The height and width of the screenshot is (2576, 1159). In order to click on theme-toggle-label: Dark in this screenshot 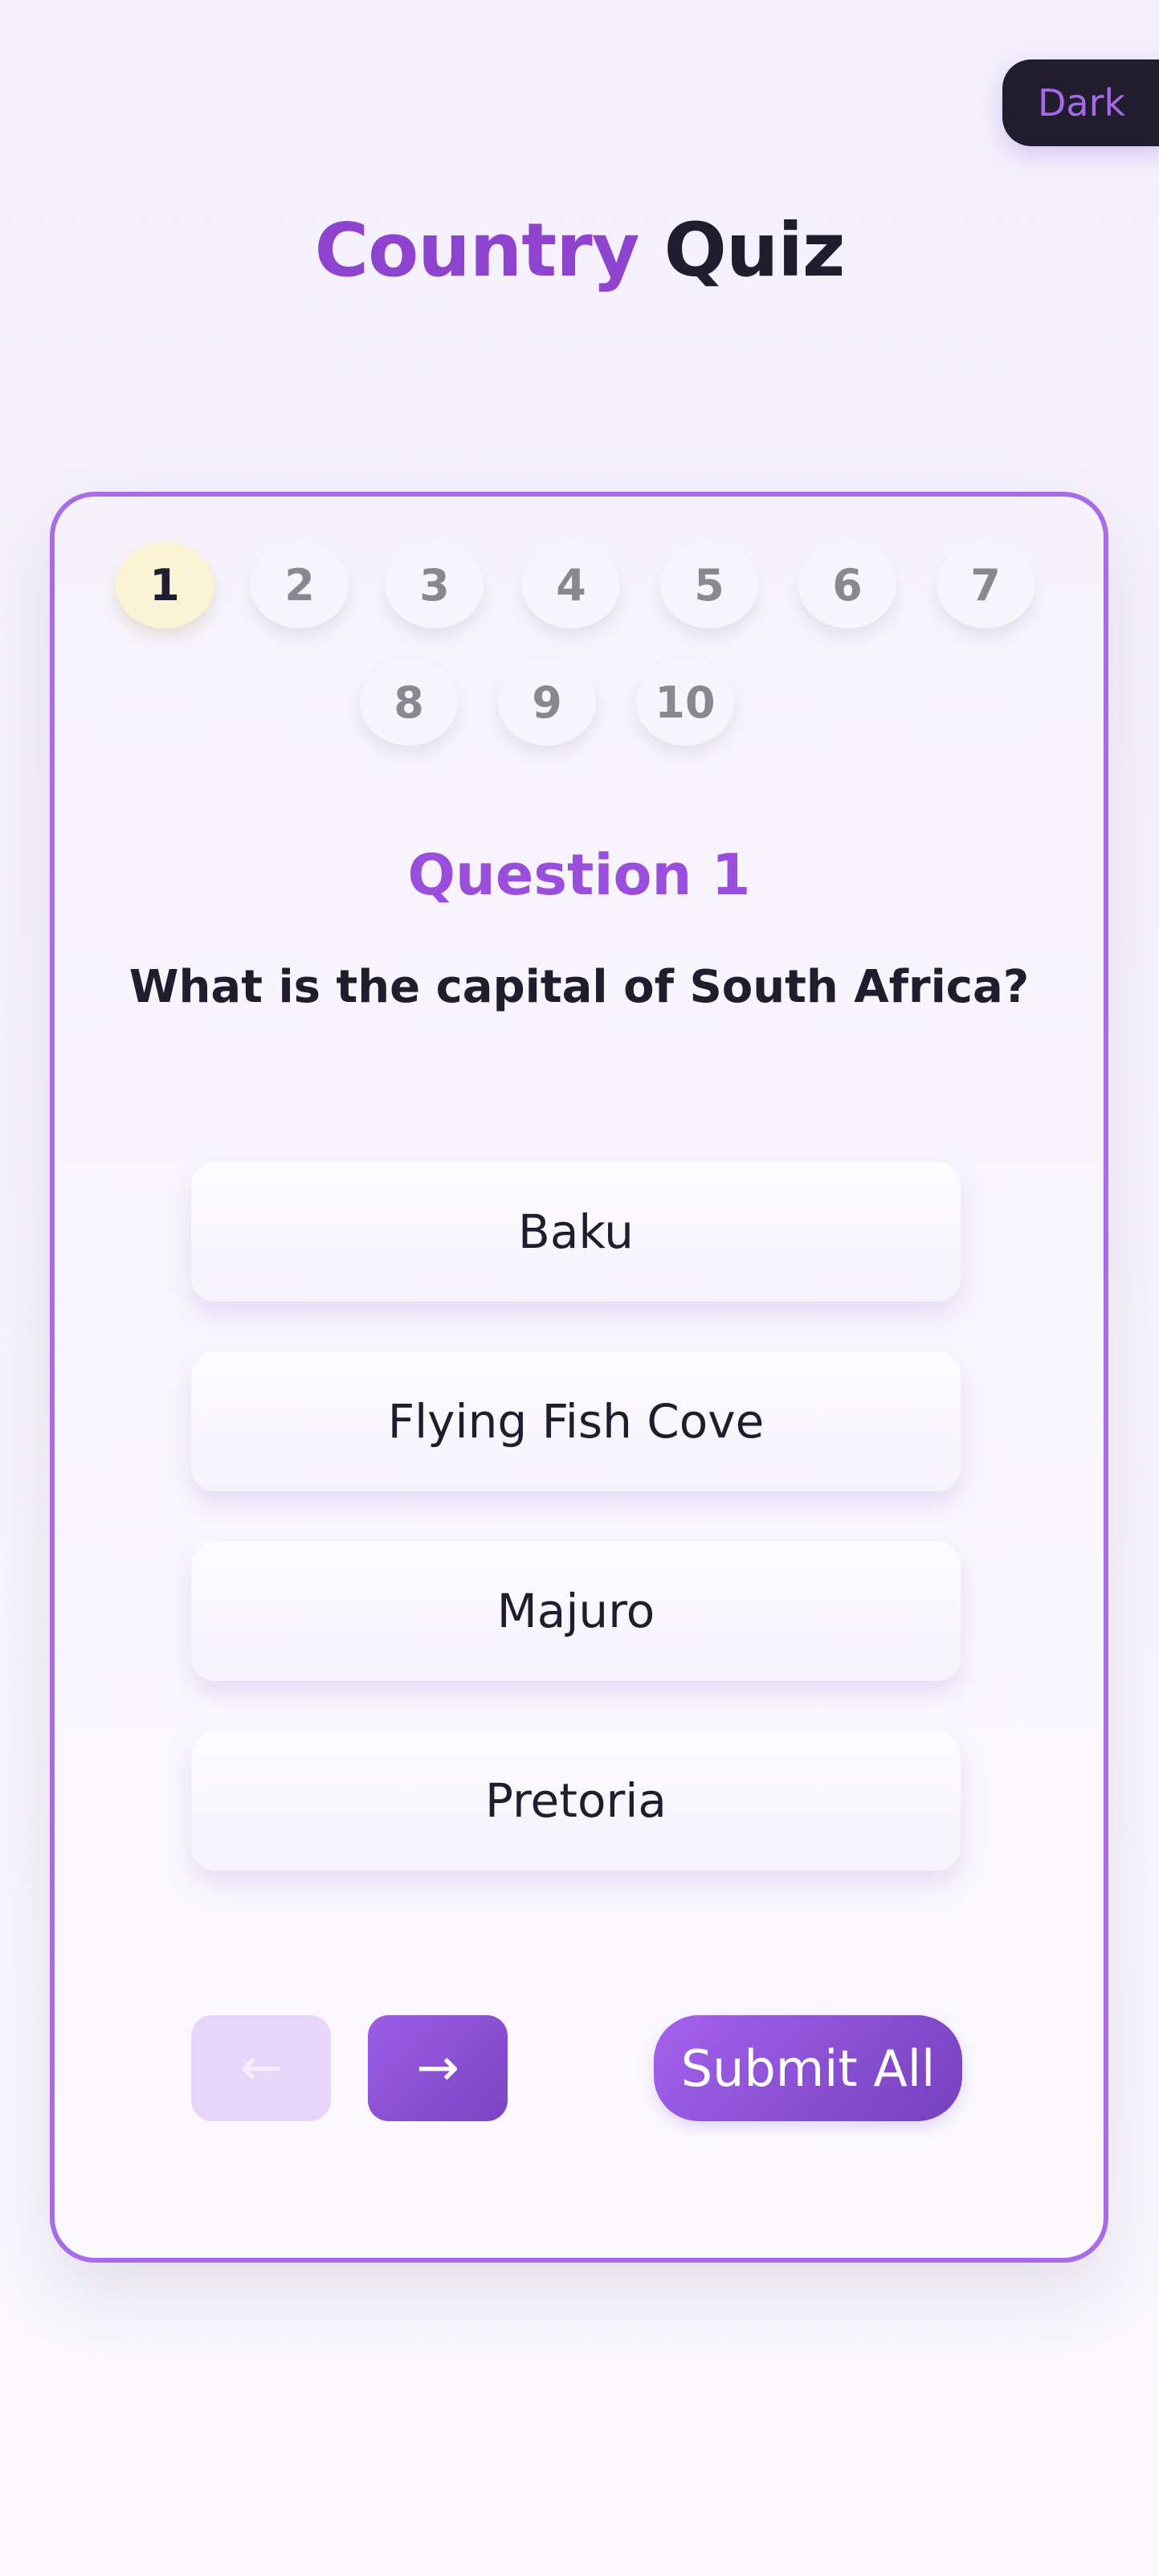, I will do `click(1082, 103)`.